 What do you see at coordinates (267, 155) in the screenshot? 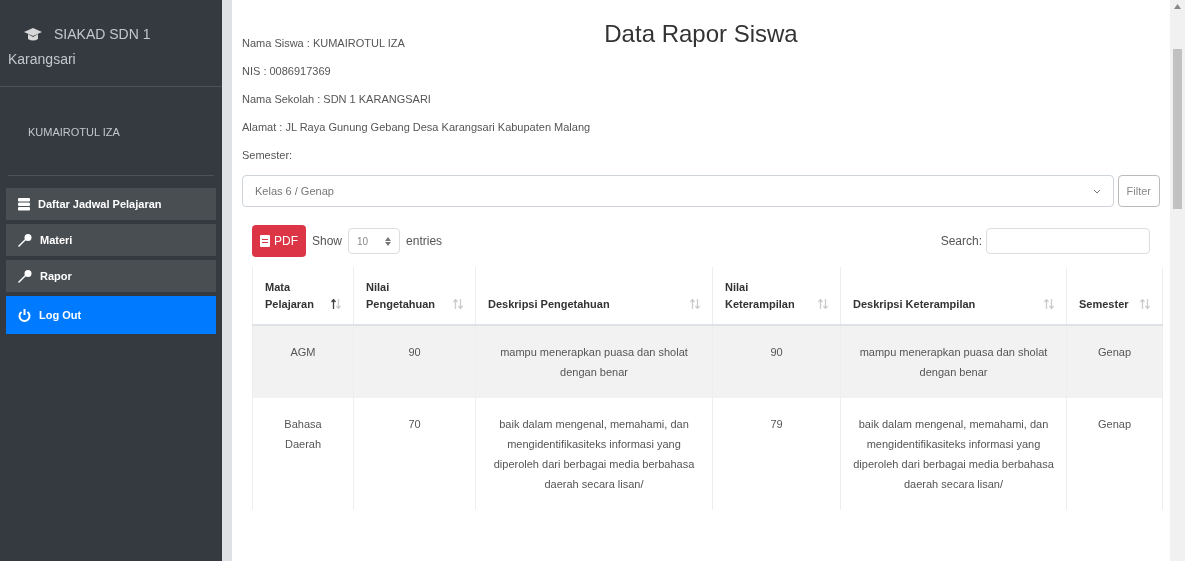
I see `info-text: Semester:` at bounding box center [267, 155].